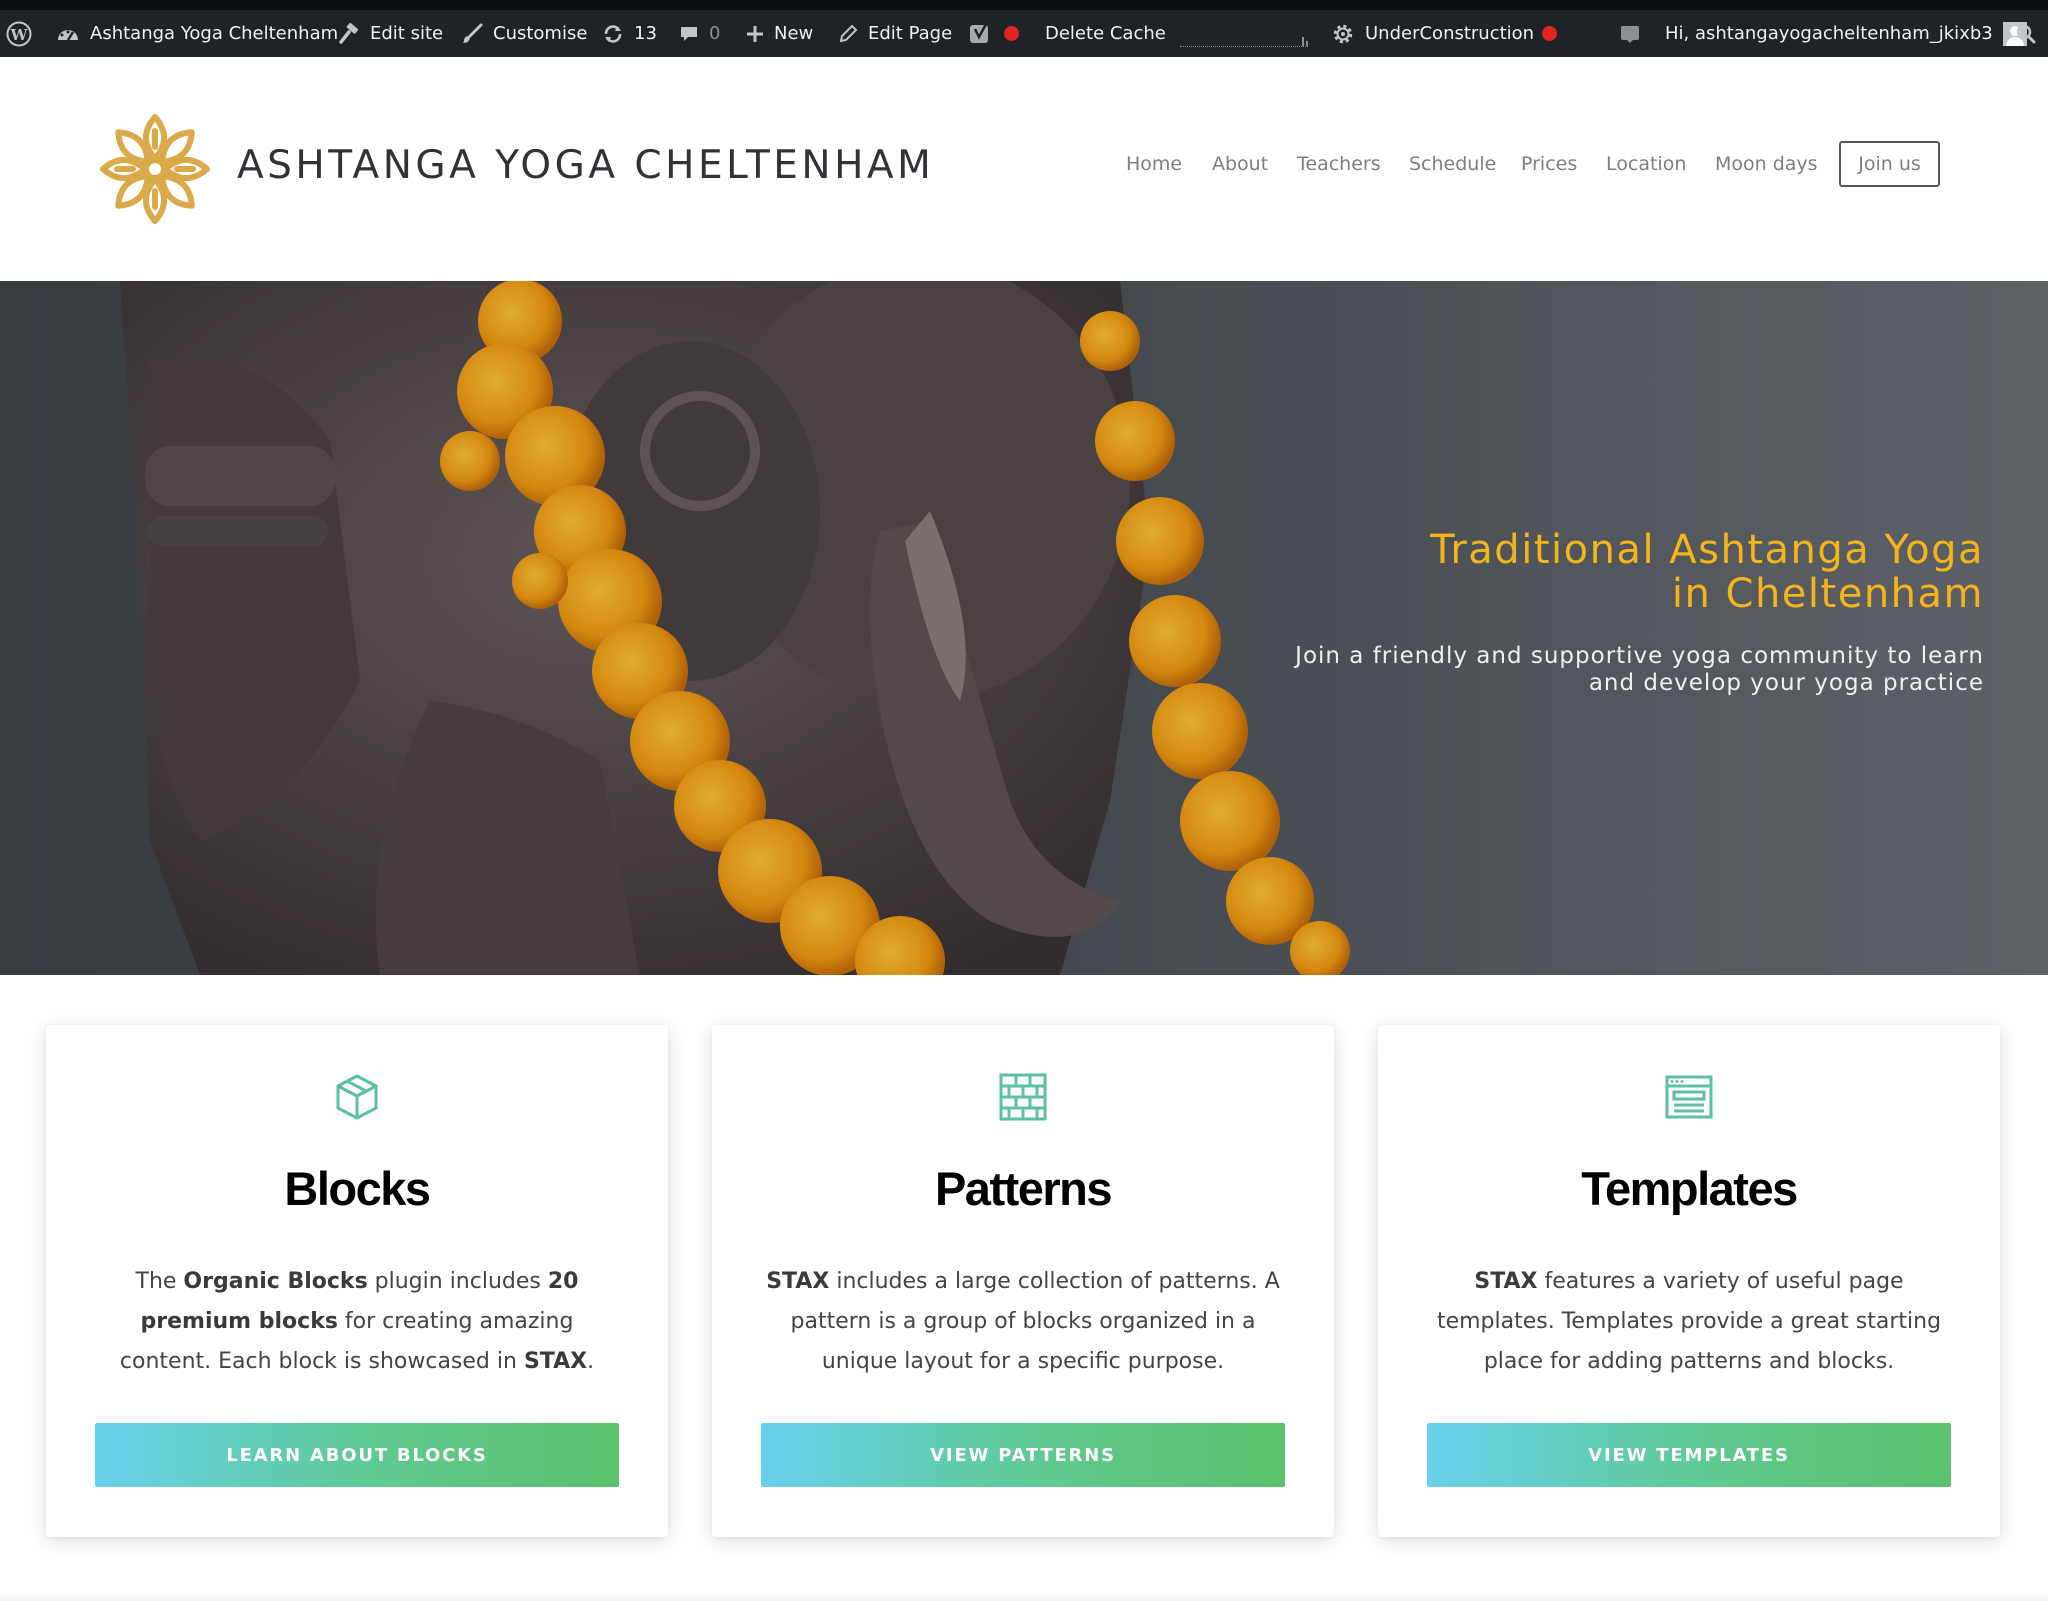  Describe the element at coordinates (979, 32) in the screenshot. I see `yoast-icon` at that location.